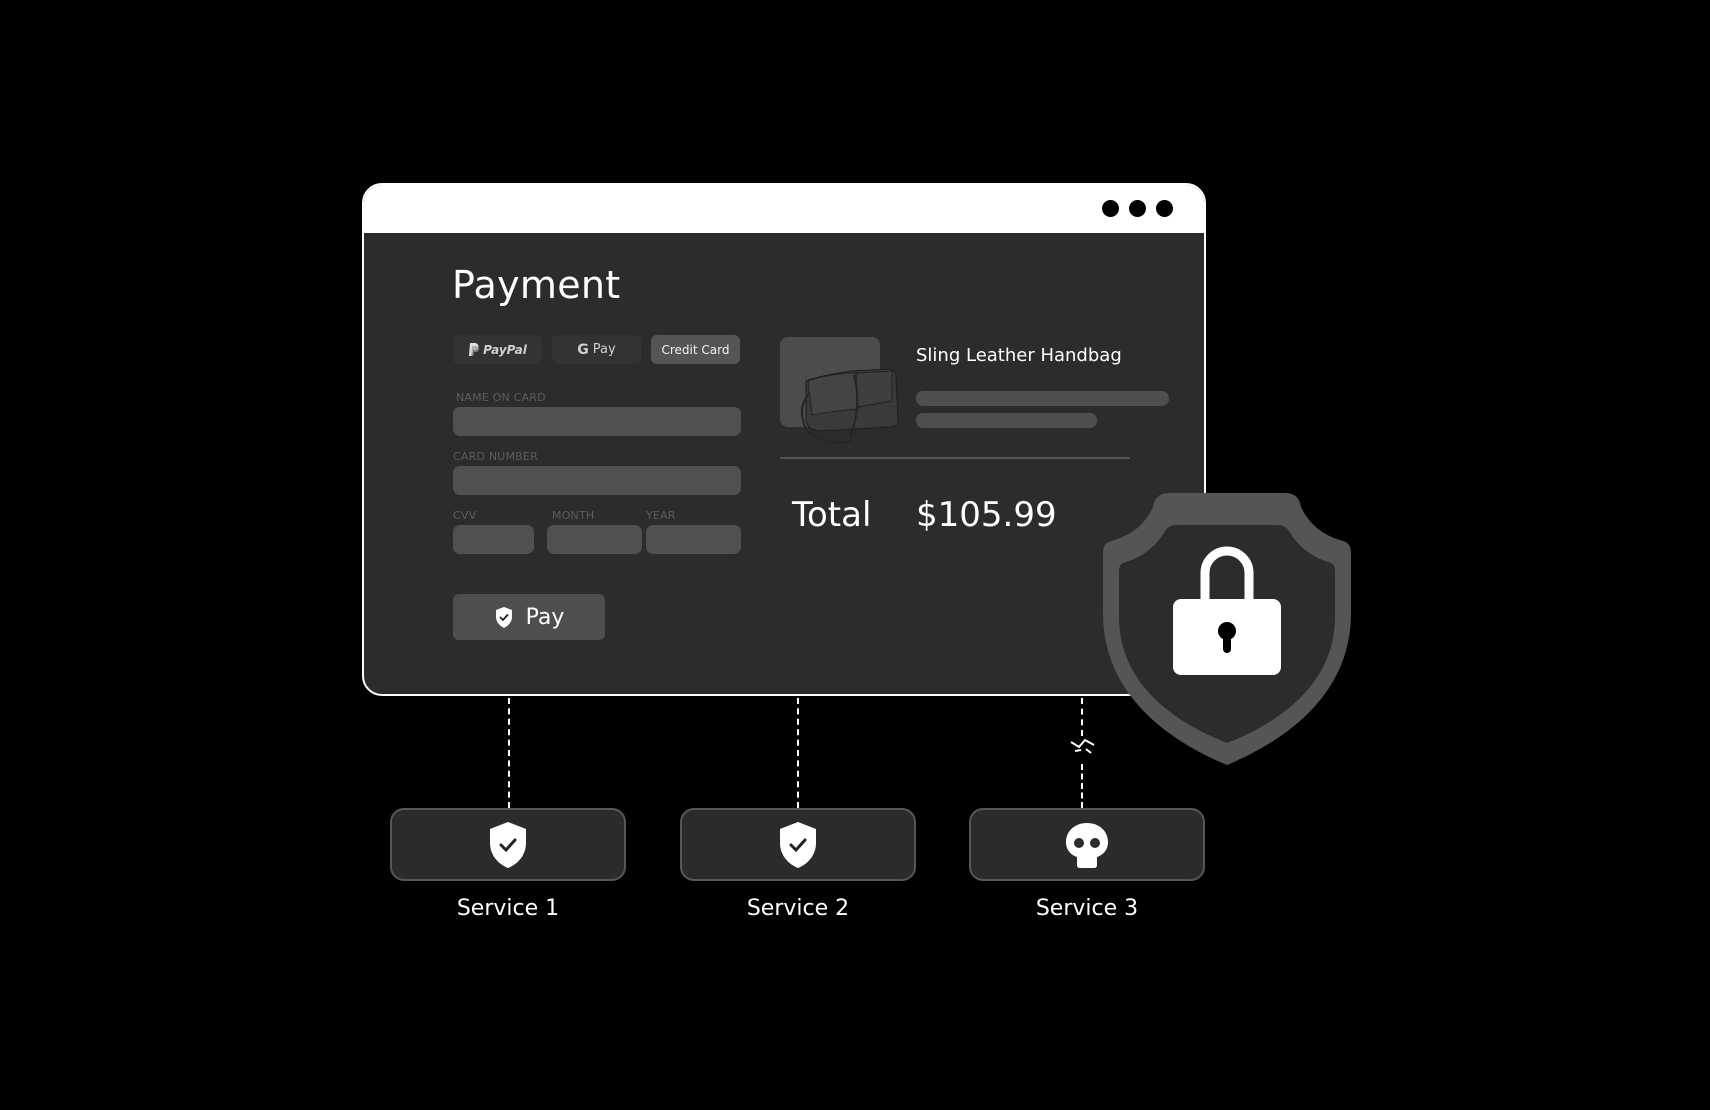  I want to click on tab-label: Pay, so click(604, 349).